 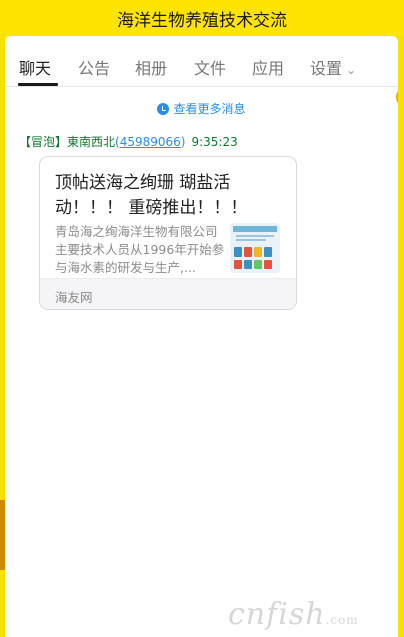 I want to click on tab-settings-label: 设置, so click(x=326, y=68).